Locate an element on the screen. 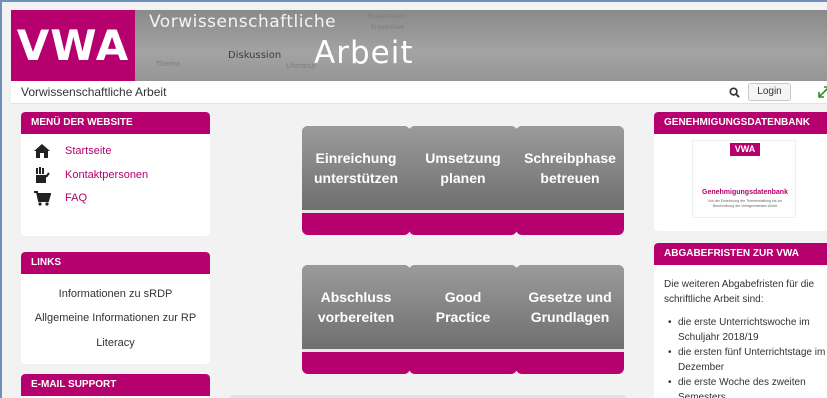  menu-item-label: FAQ is located at coordinates (76, 198).